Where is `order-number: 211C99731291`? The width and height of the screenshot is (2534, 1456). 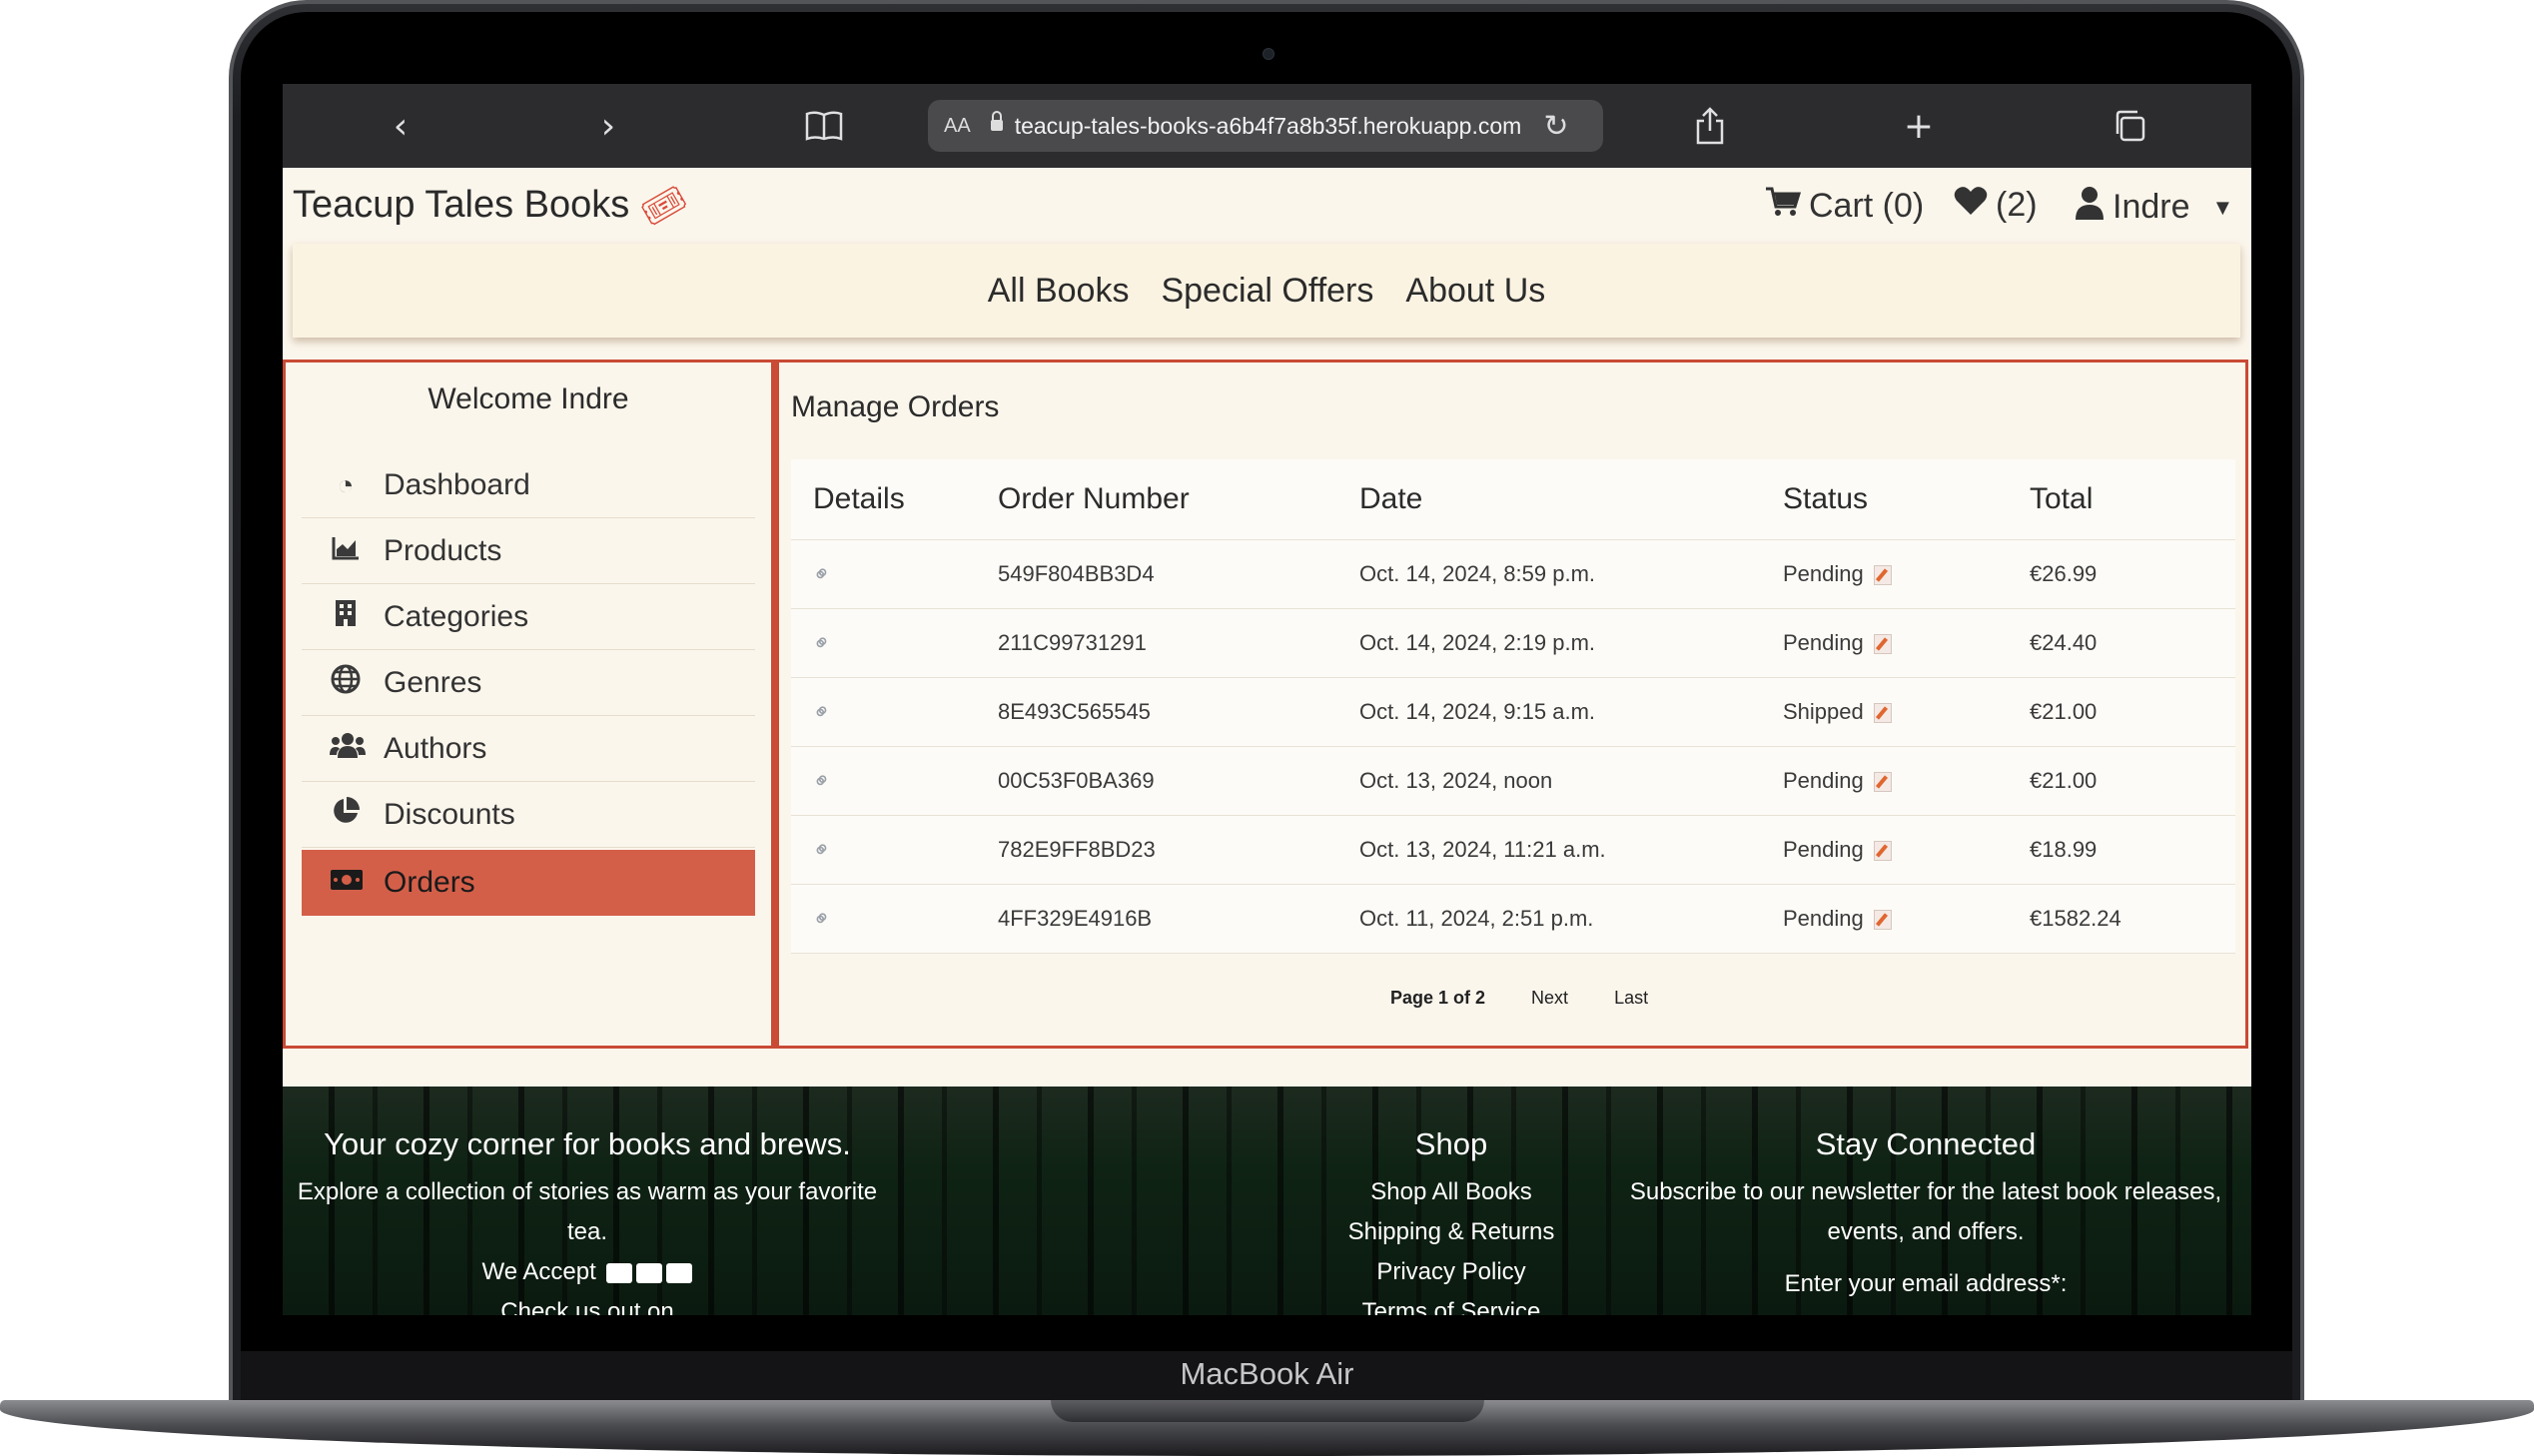
order-number: 211C99731291 is located at coordinates (1178, 643).